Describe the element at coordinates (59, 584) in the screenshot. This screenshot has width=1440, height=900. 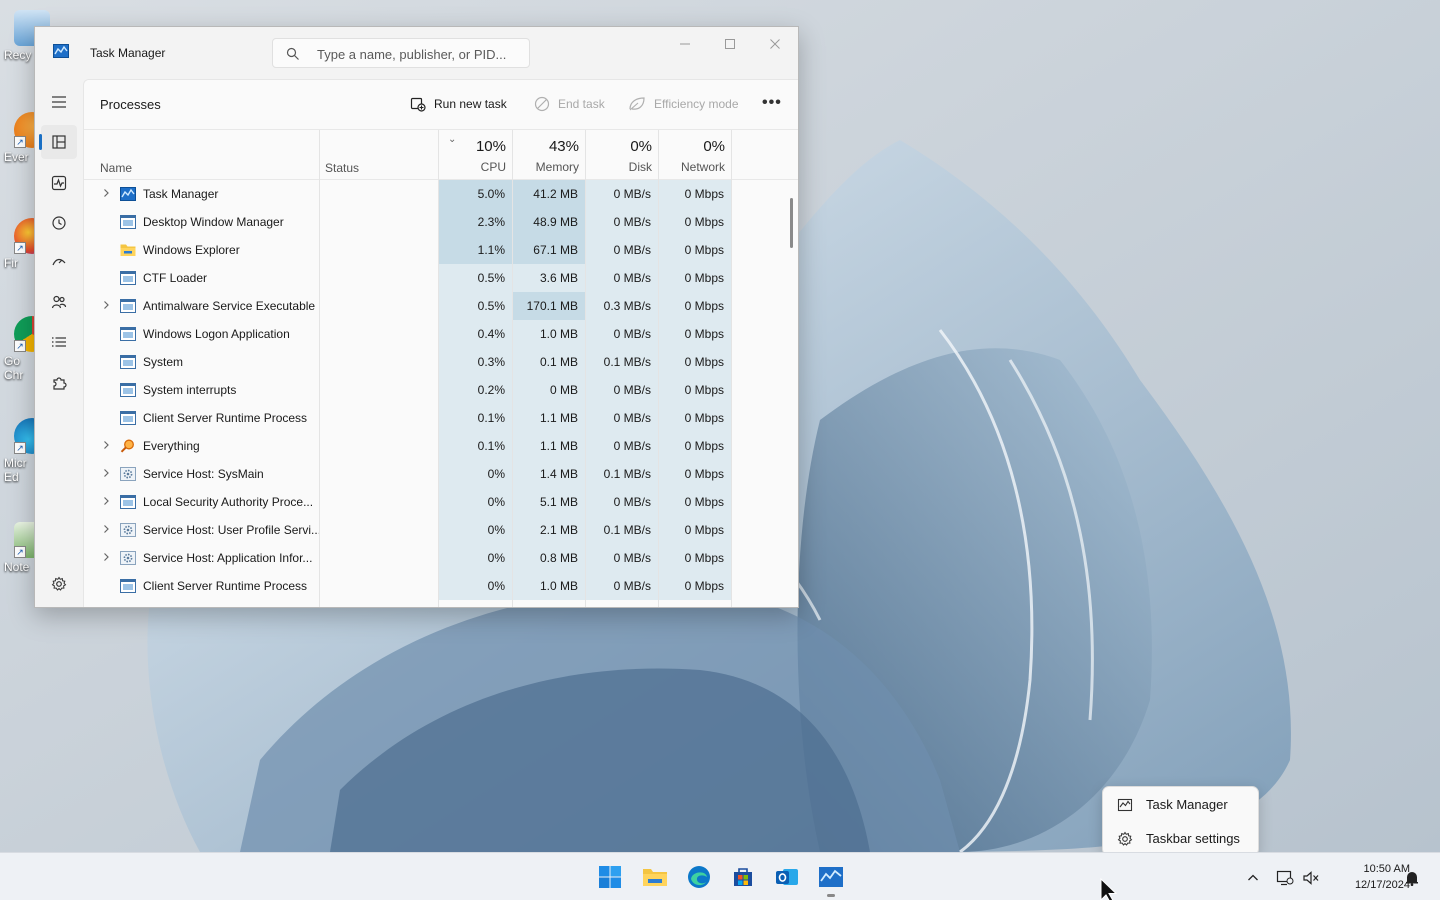
I see `nav-settings` at that location.